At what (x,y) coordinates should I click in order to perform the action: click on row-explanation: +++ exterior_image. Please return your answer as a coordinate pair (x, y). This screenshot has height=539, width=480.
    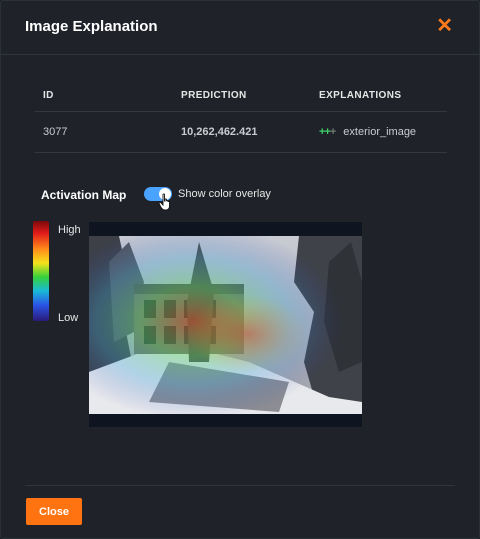
    Looking at the image, I should click on (379, 132).